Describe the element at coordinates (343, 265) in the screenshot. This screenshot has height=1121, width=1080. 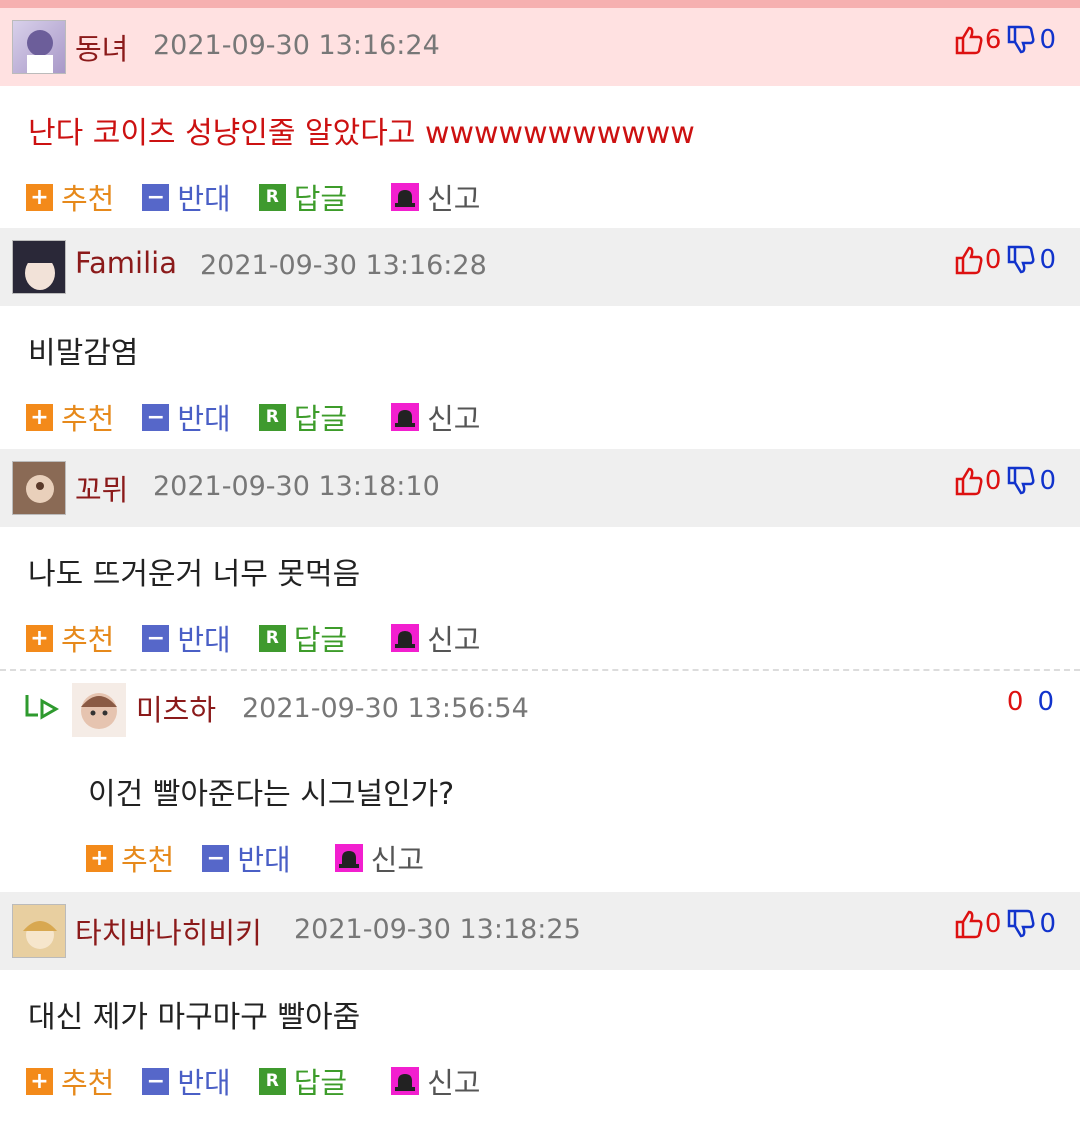
I see `comment-date: 2021-09-30 13:16:28` at that location.